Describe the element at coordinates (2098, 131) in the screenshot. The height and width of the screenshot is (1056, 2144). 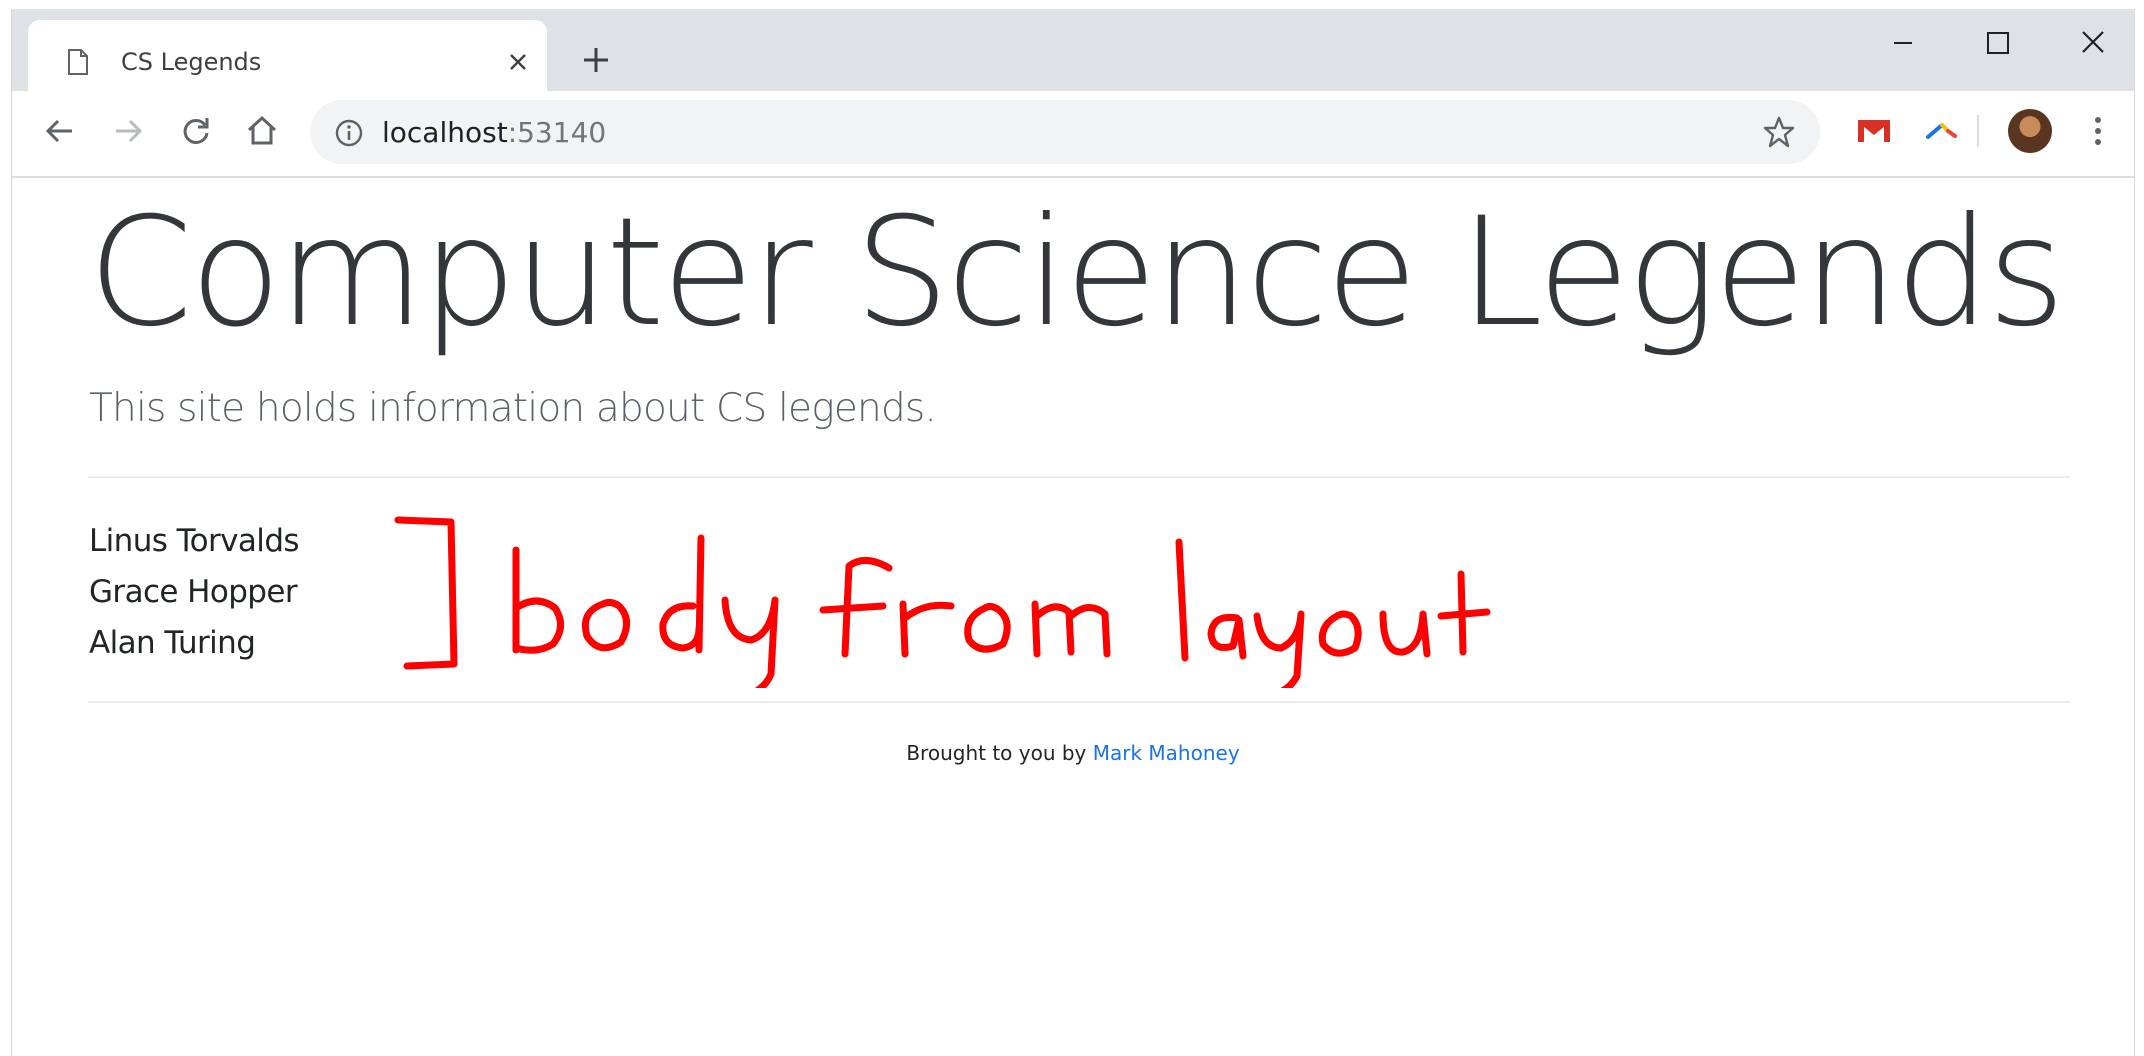
I see `menu-dots-icon` at that location.